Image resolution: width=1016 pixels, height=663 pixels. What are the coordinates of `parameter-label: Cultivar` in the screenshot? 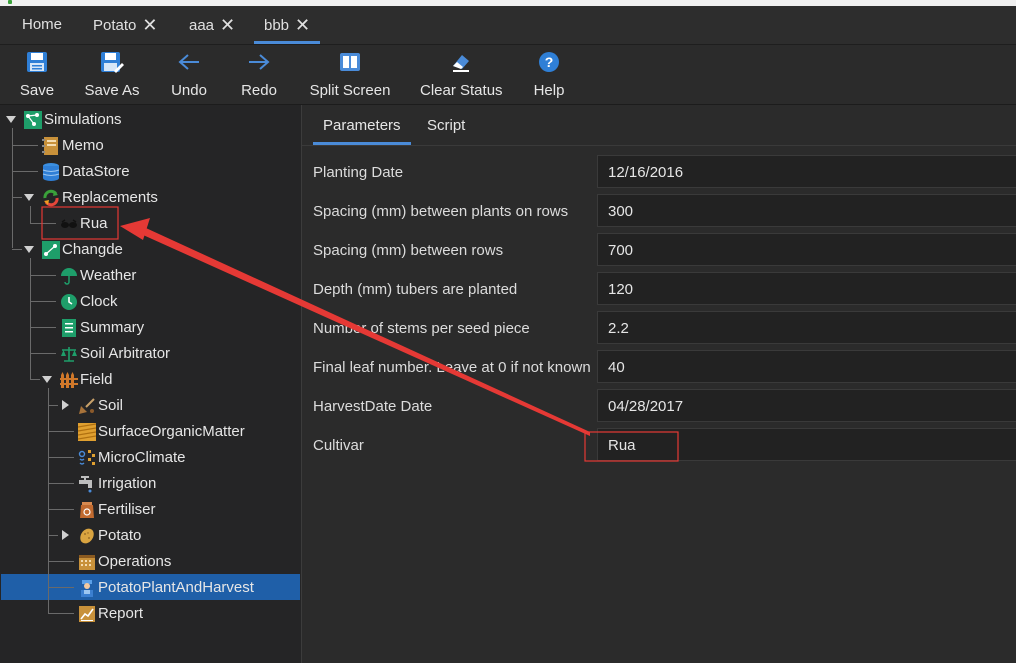 It's located at (338, 445).